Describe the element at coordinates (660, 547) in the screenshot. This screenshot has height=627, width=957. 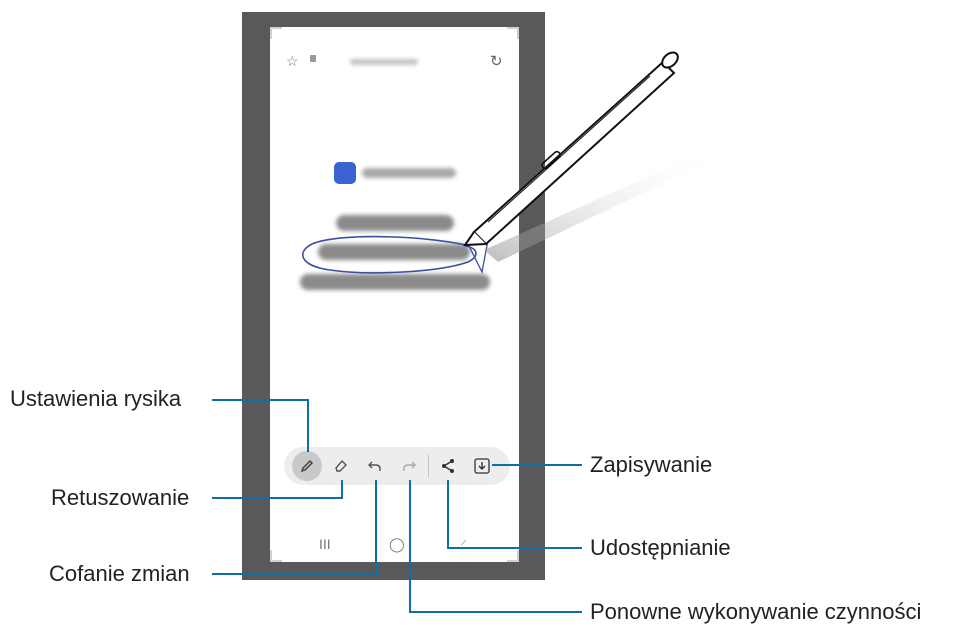
I see `callout-share: Udostępnianie` at that location.